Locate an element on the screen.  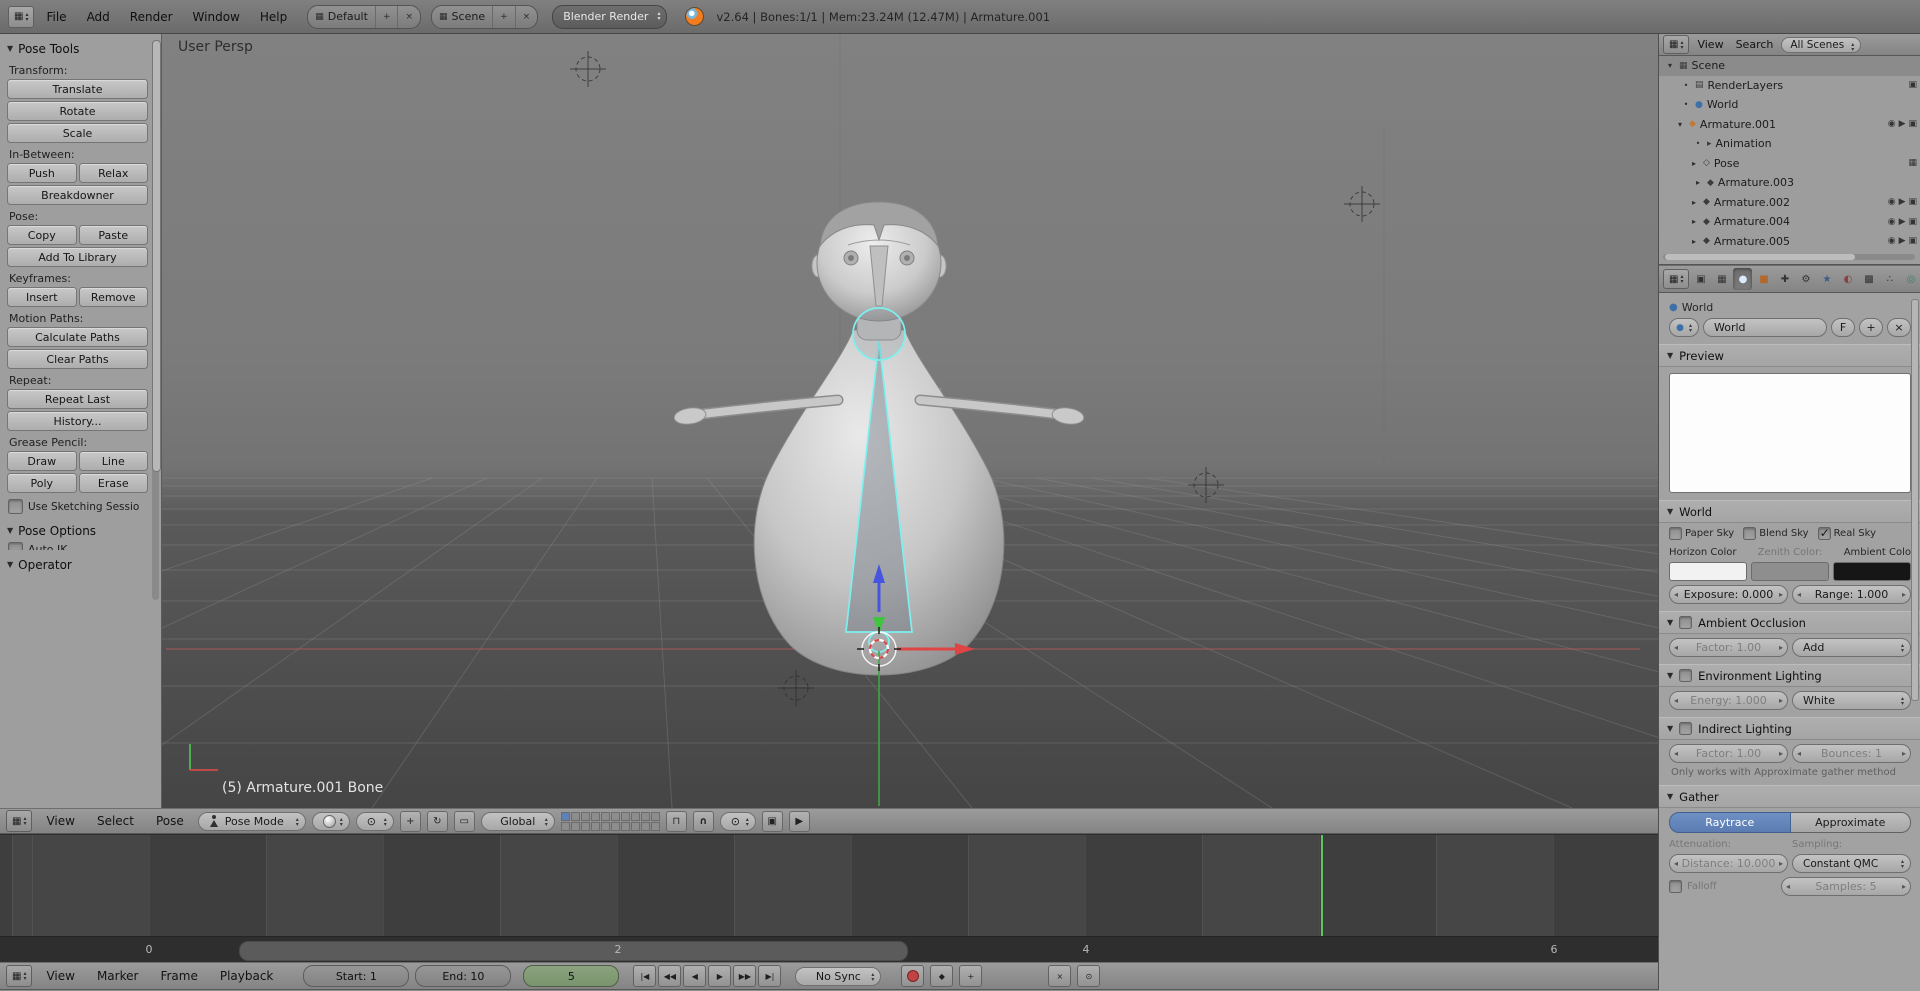
close-screen-button is located at coordinates (408, 16).